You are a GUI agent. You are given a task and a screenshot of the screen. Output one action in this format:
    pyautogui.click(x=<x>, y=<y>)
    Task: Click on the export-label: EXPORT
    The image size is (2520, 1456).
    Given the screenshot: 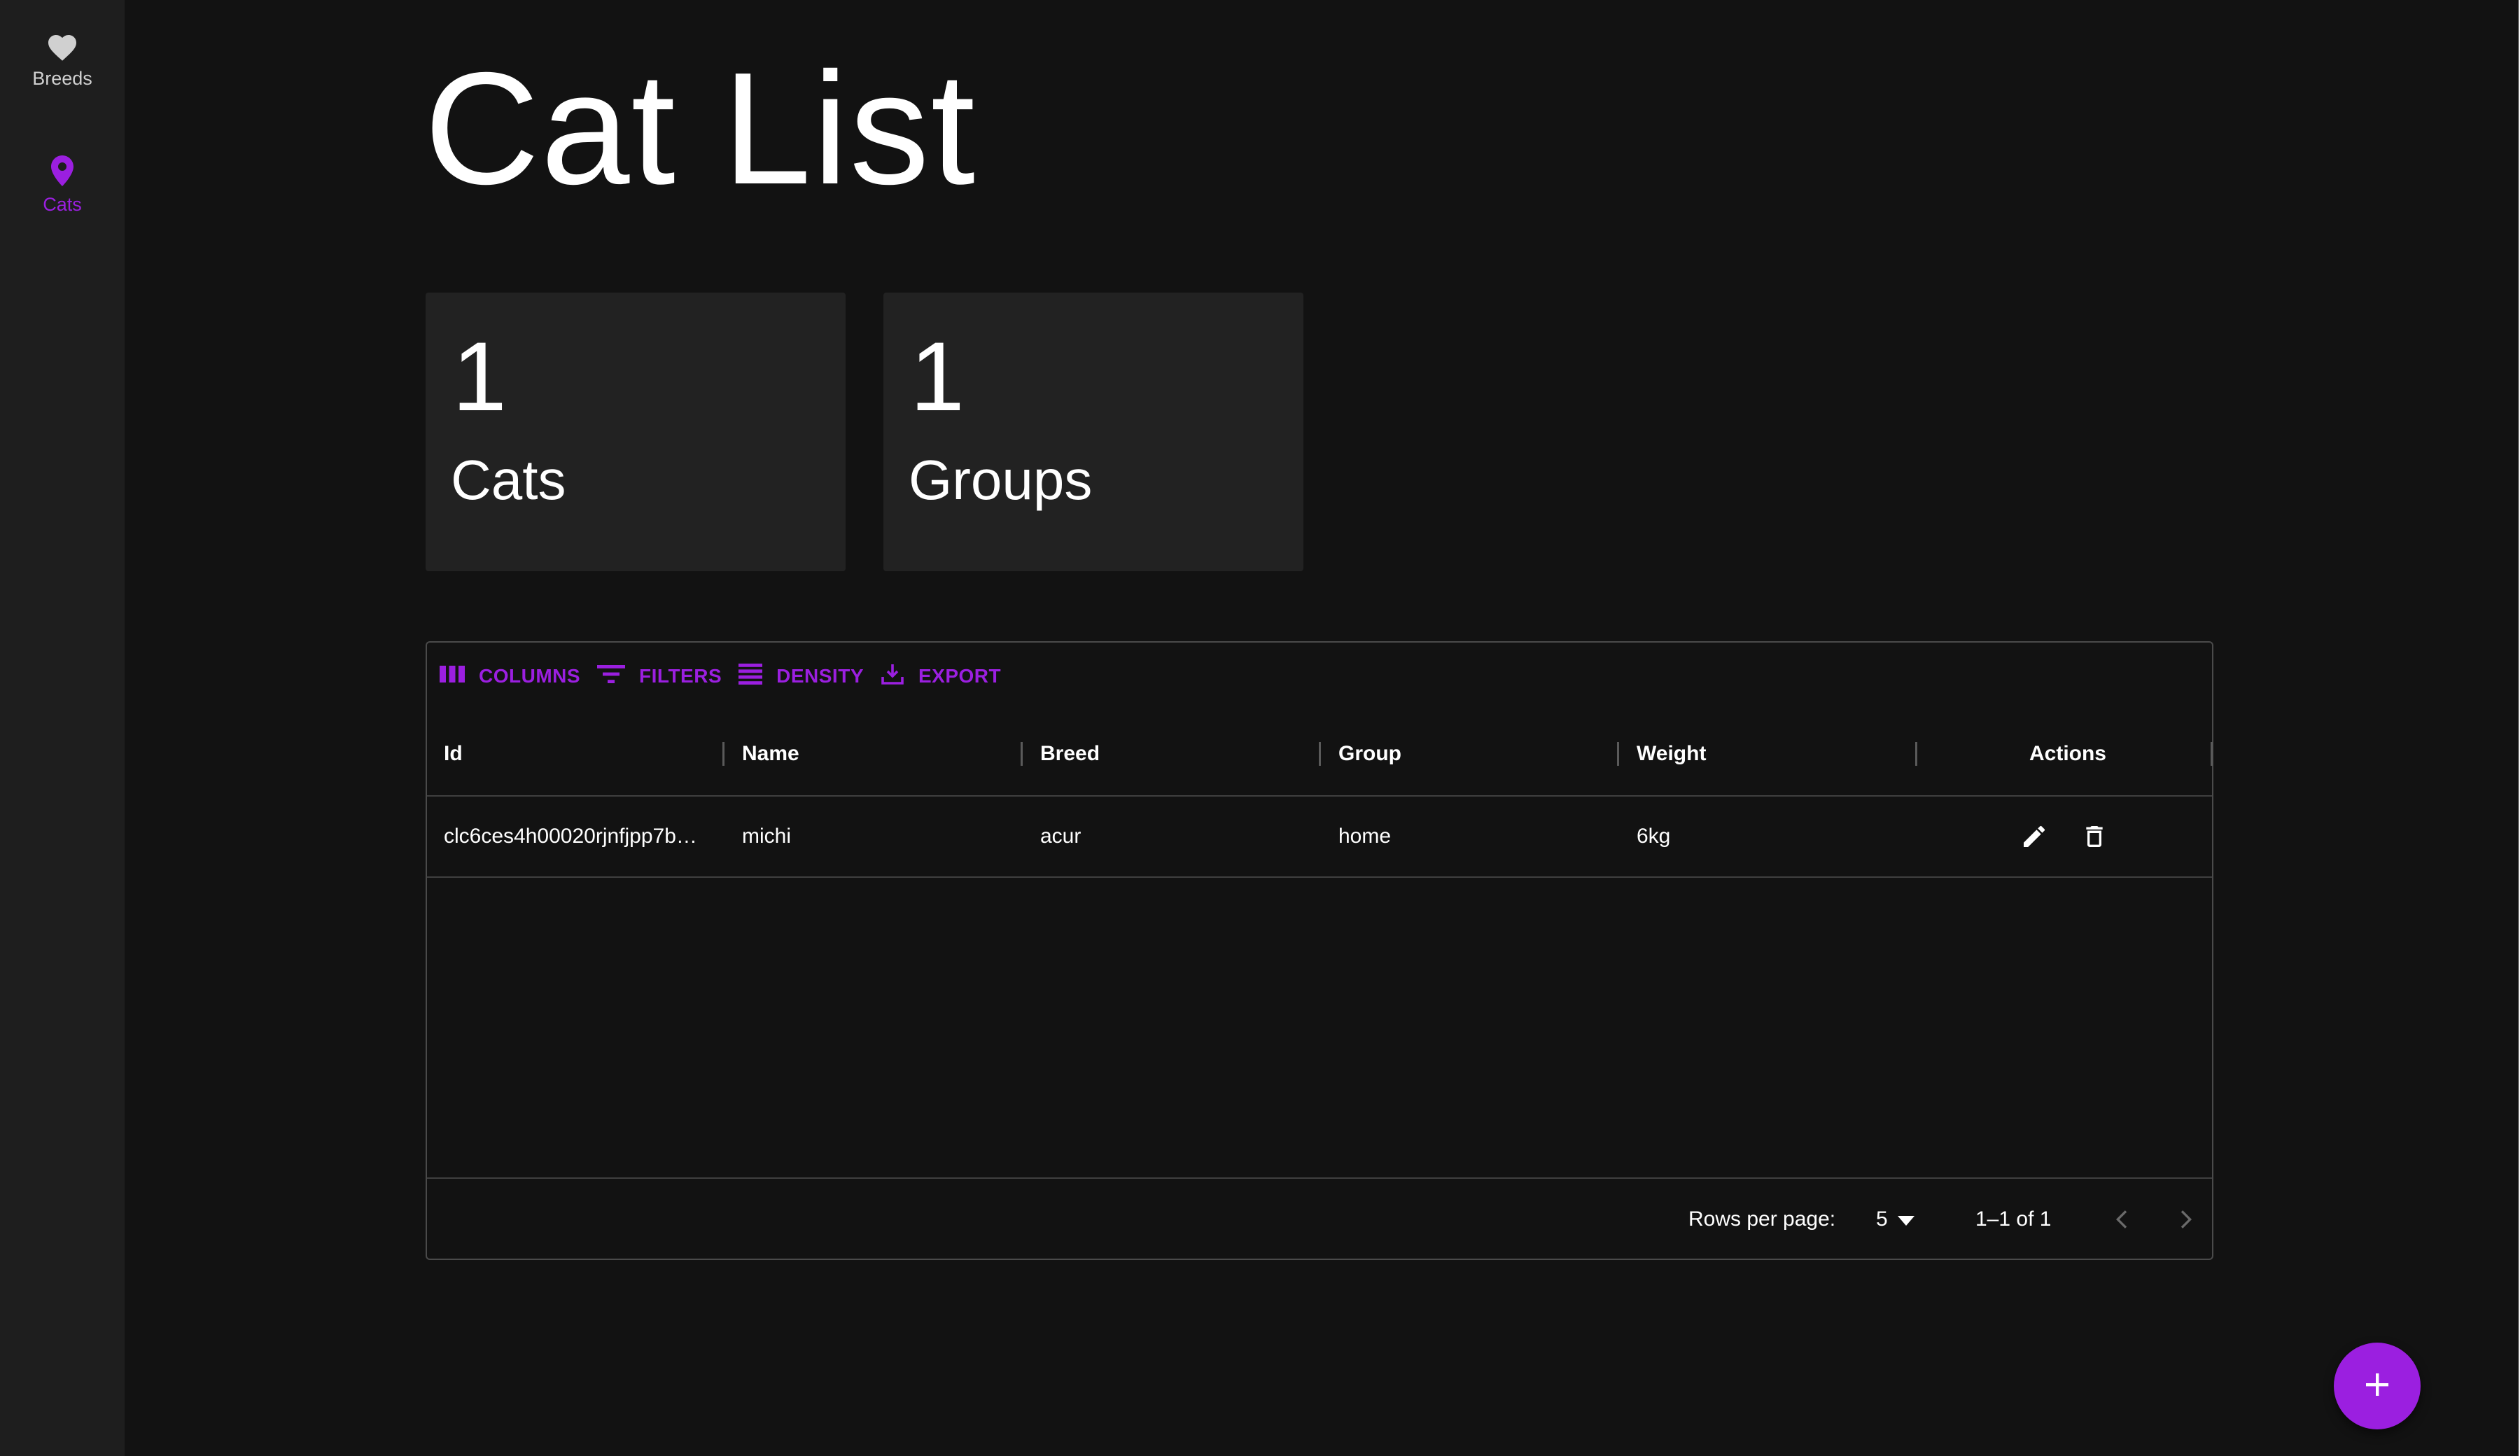 What is the action you would take?
    pyautogui.click(x=960, y=676)
    